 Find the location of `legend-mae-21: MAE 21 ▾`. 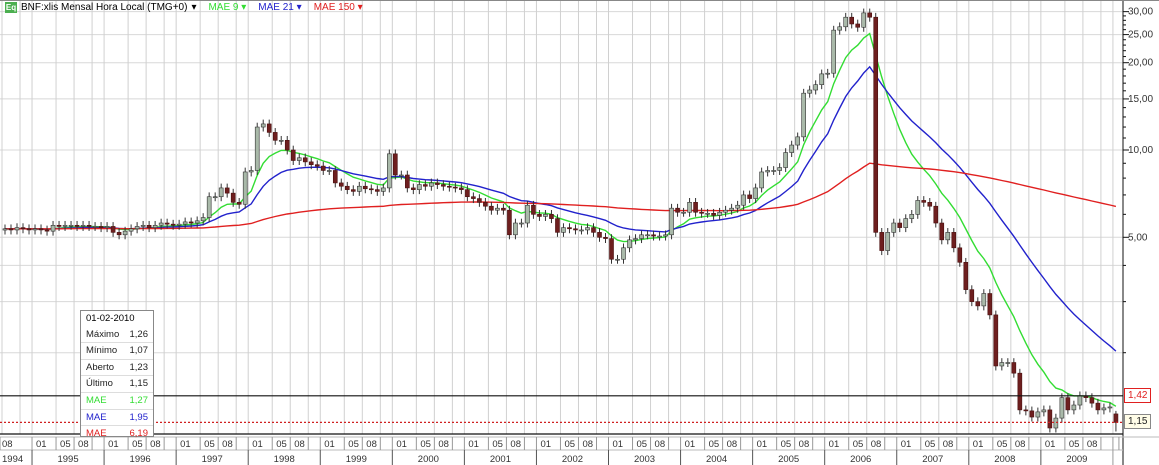

legend-mae-21: MAE 21 ▾ is located at coordinates (279, 7).